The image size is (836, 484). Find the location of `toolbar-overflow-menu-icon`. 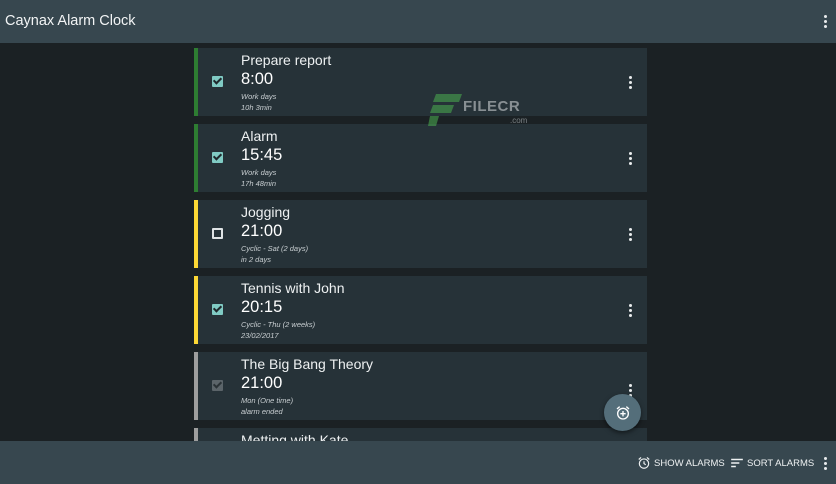

toolbar-overflow-menu-icon is located at coordinates (825, 21).